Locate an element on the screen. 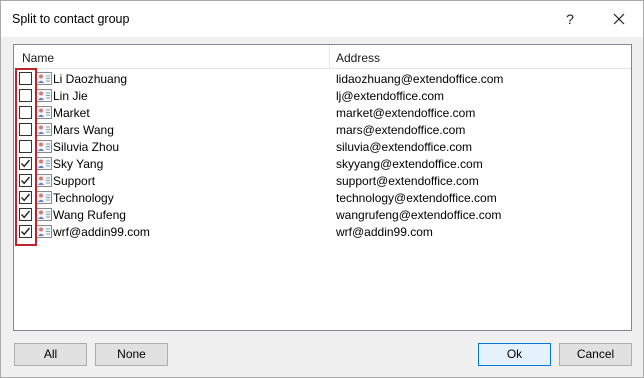  select-none-button: None is located at coordinates (131, 354).